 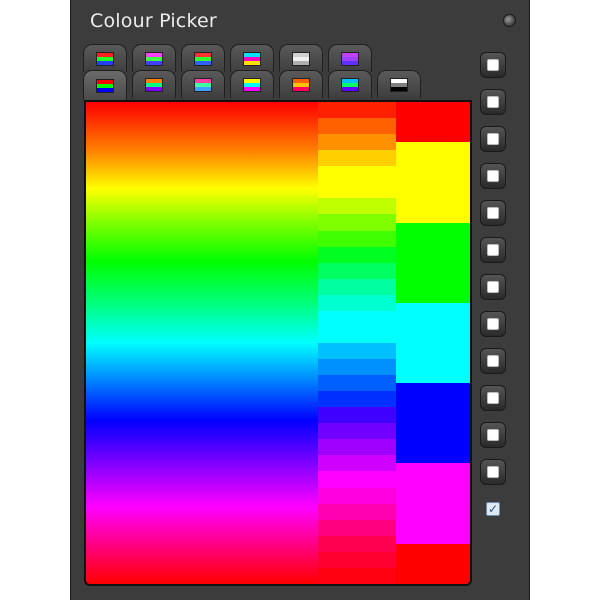 I want to click on palette-grid-icon, so click(x=154, y=84).